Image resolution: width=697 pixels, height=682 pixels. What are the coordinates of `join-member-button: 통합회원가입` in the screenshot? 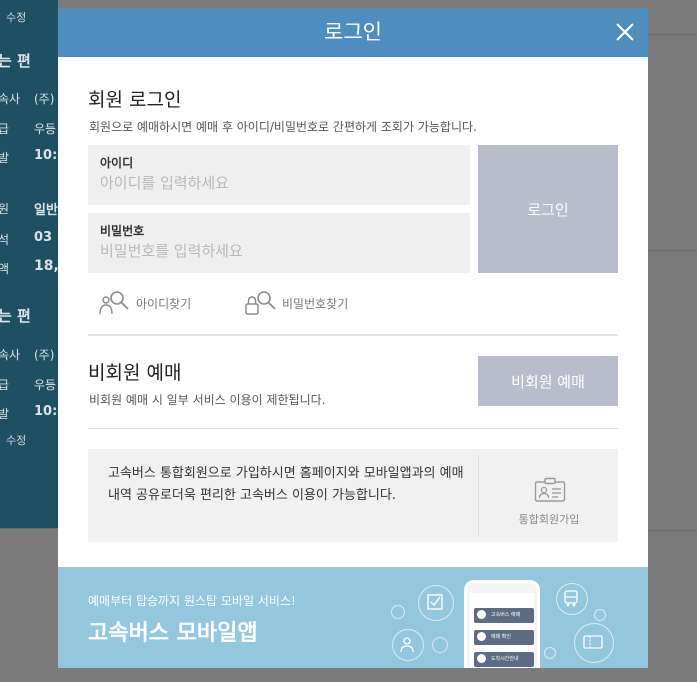 It's located at (549, 495).